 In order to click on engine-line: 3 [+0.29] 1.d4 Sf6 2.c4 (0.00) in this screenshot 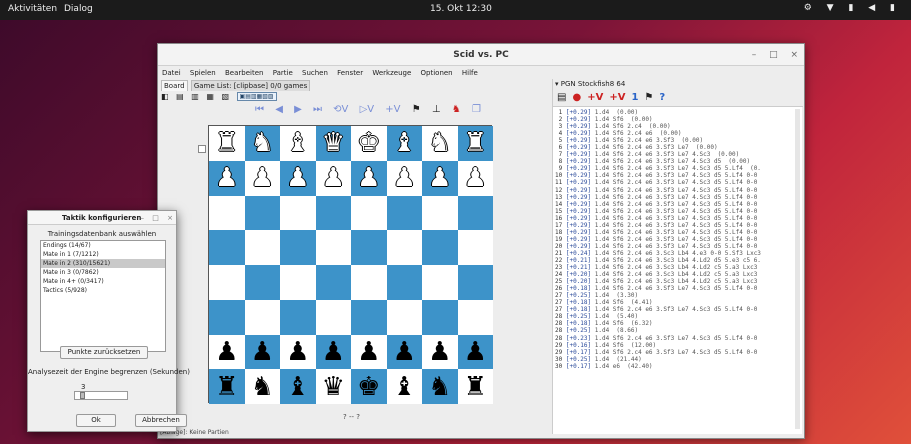, I will do `click(675, 126)`.